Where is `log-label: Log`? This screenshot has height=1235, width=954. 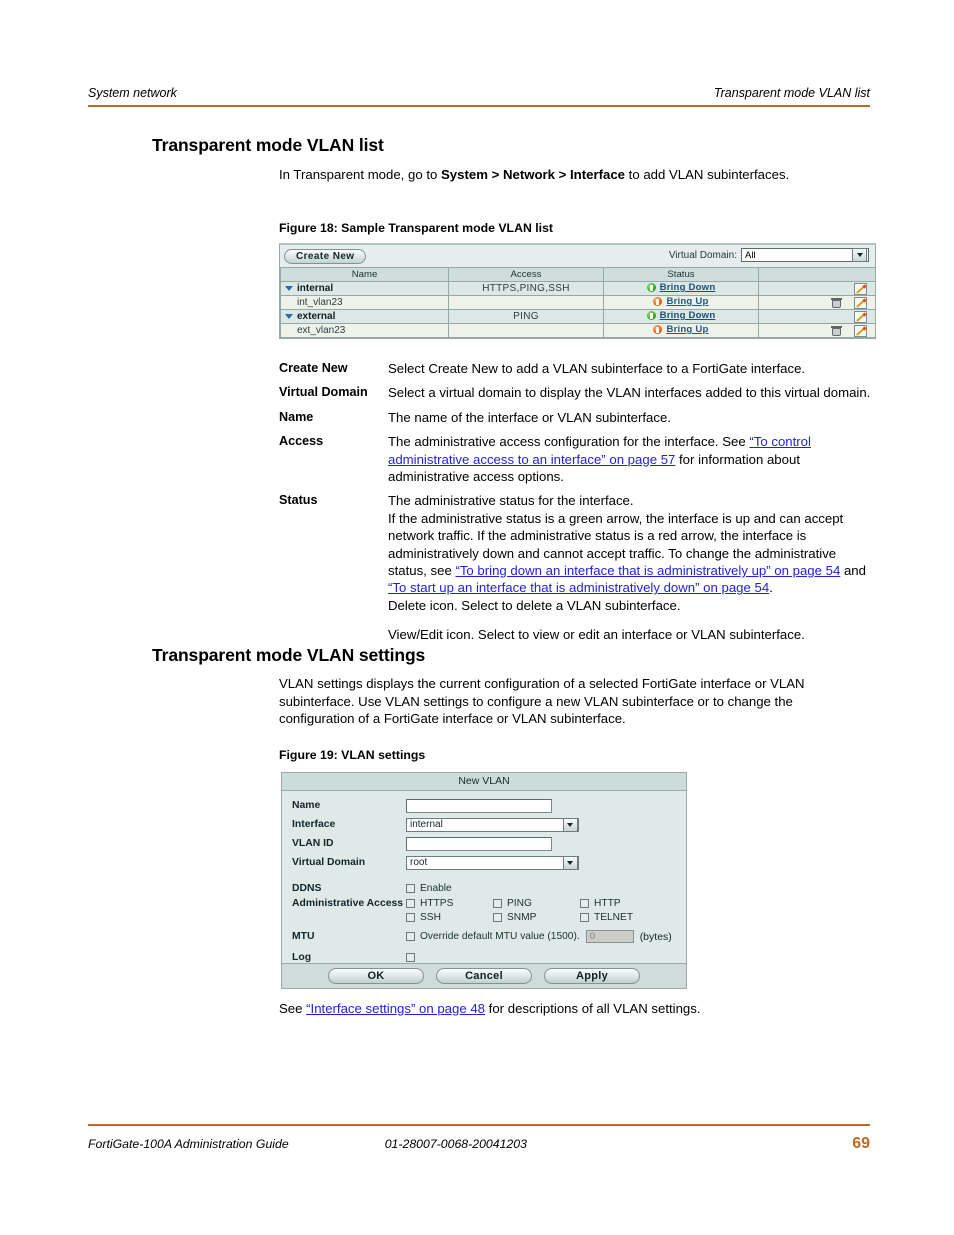 log-label: Log is located at coordinates (302, 957).